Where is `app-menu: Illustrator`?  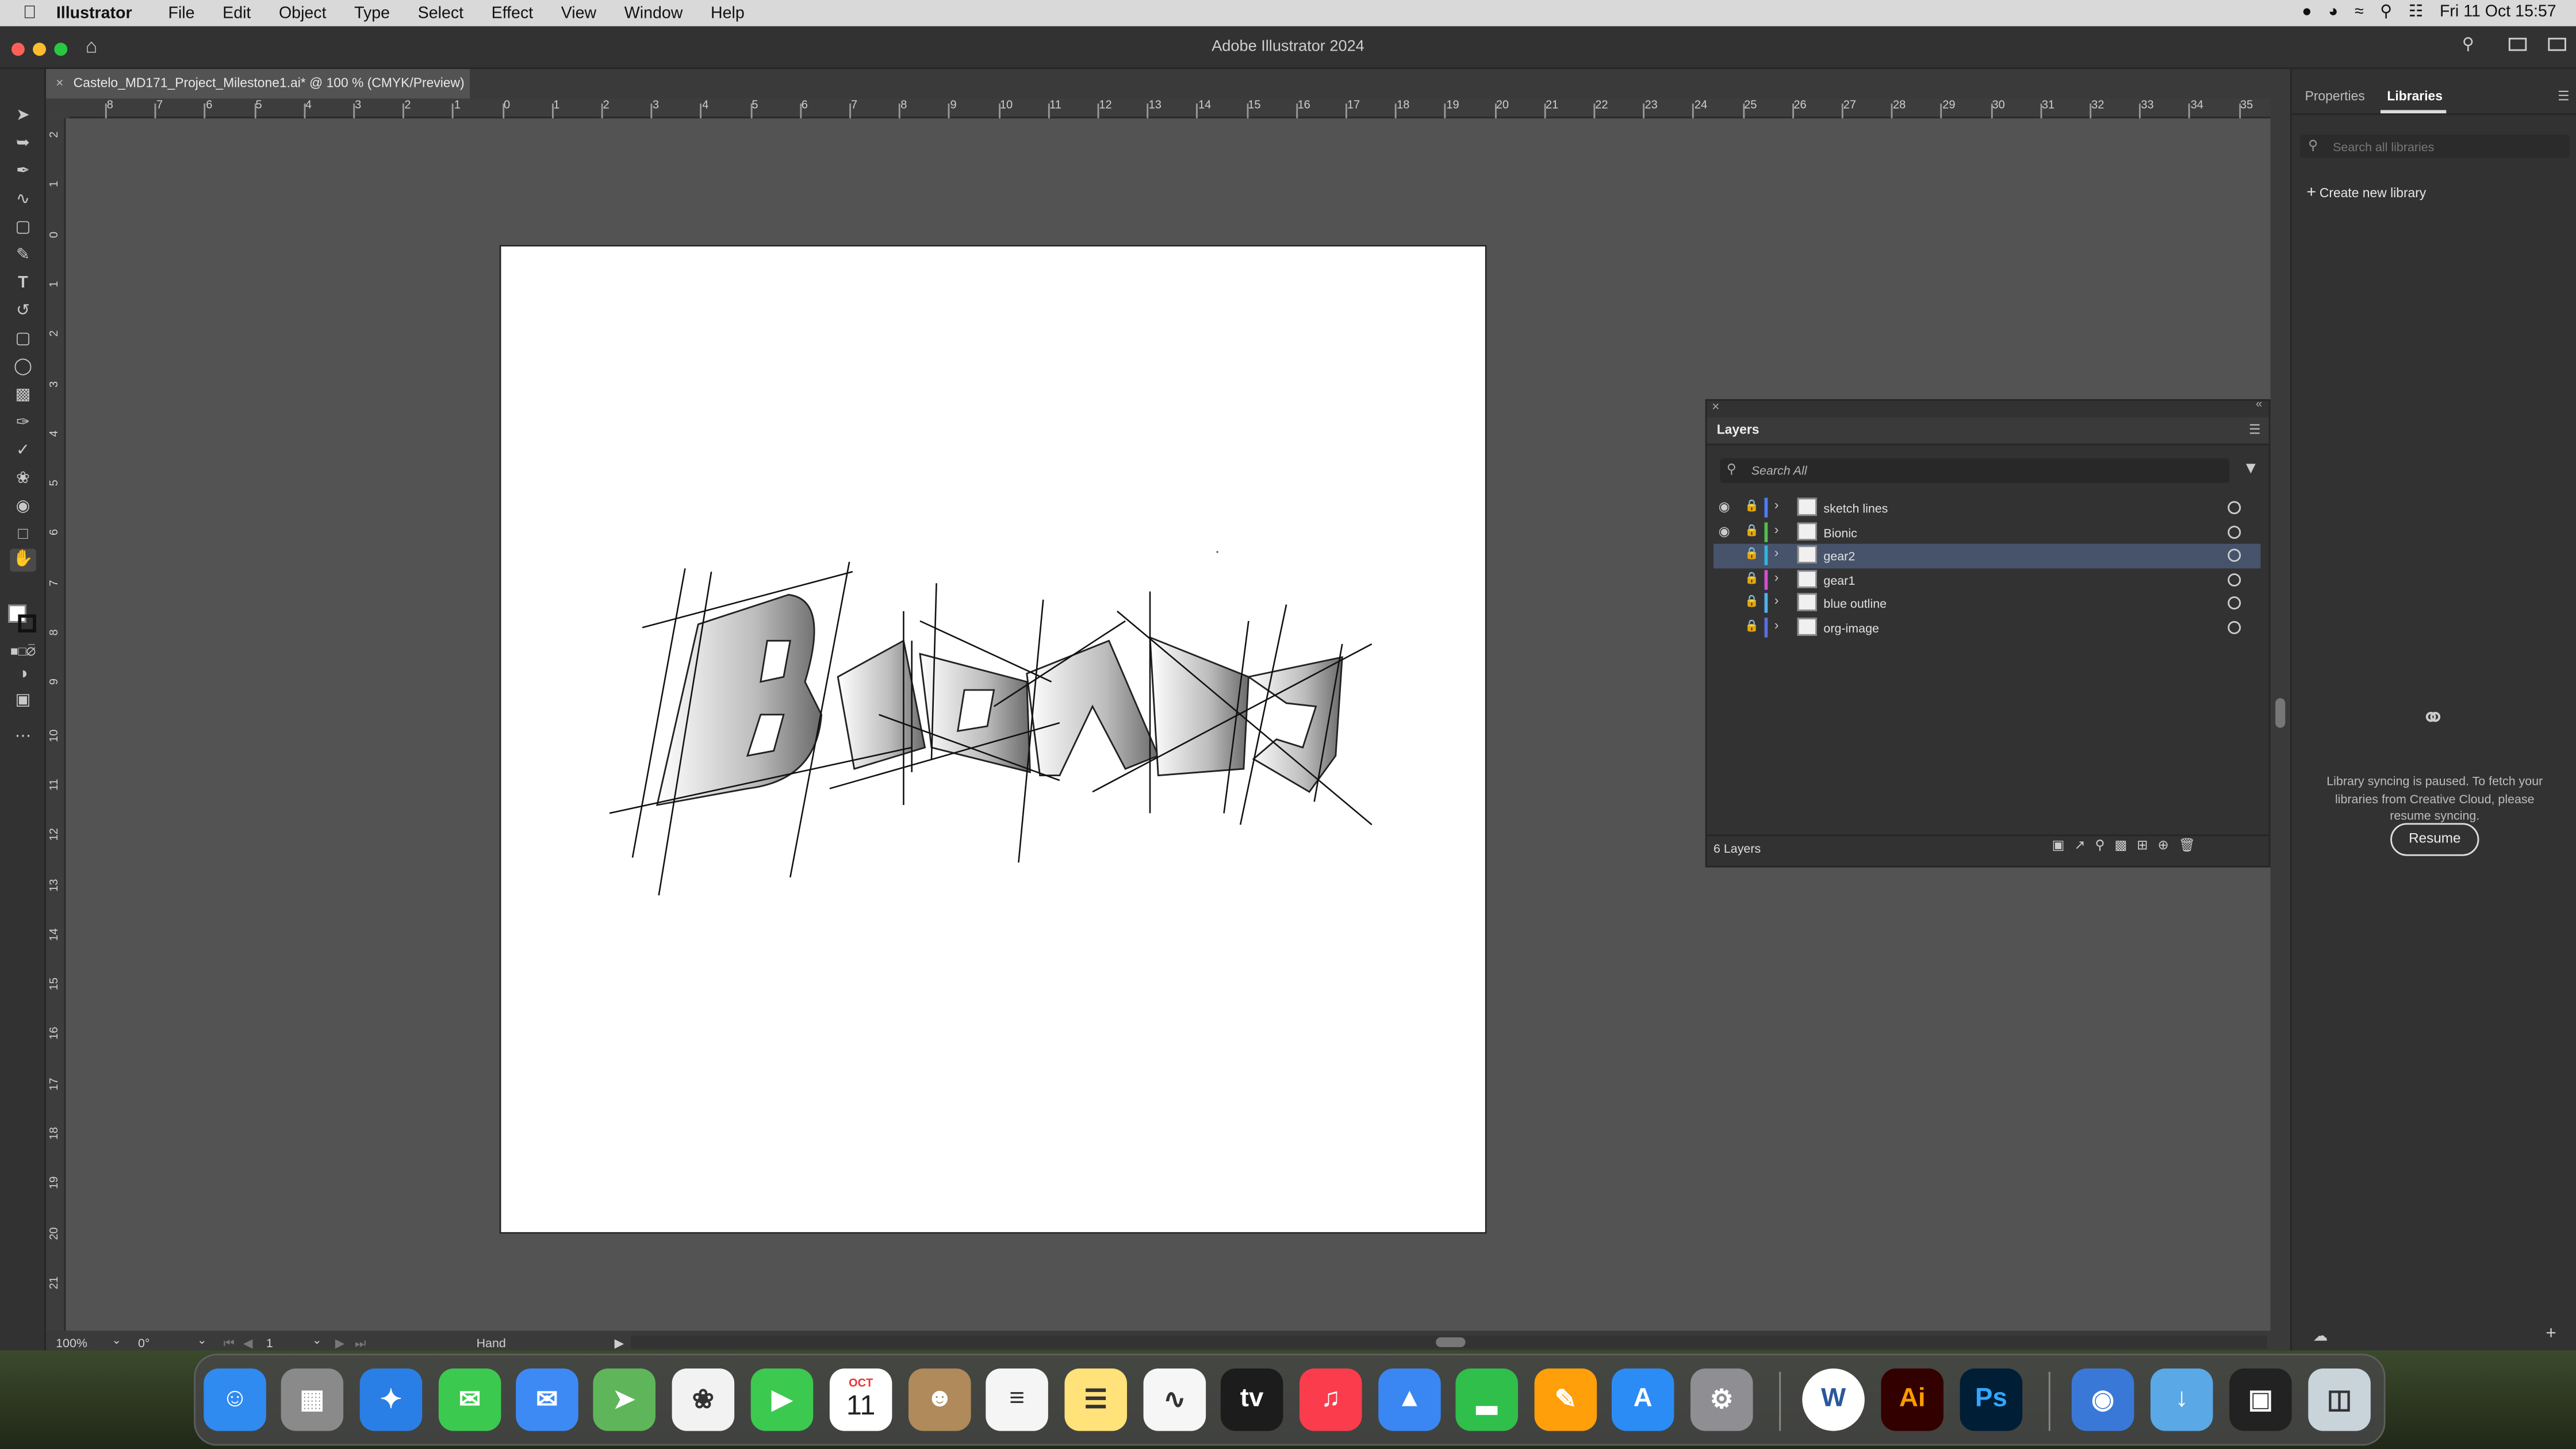 app-menu: Illustrator is located at coordinates (94, 13).